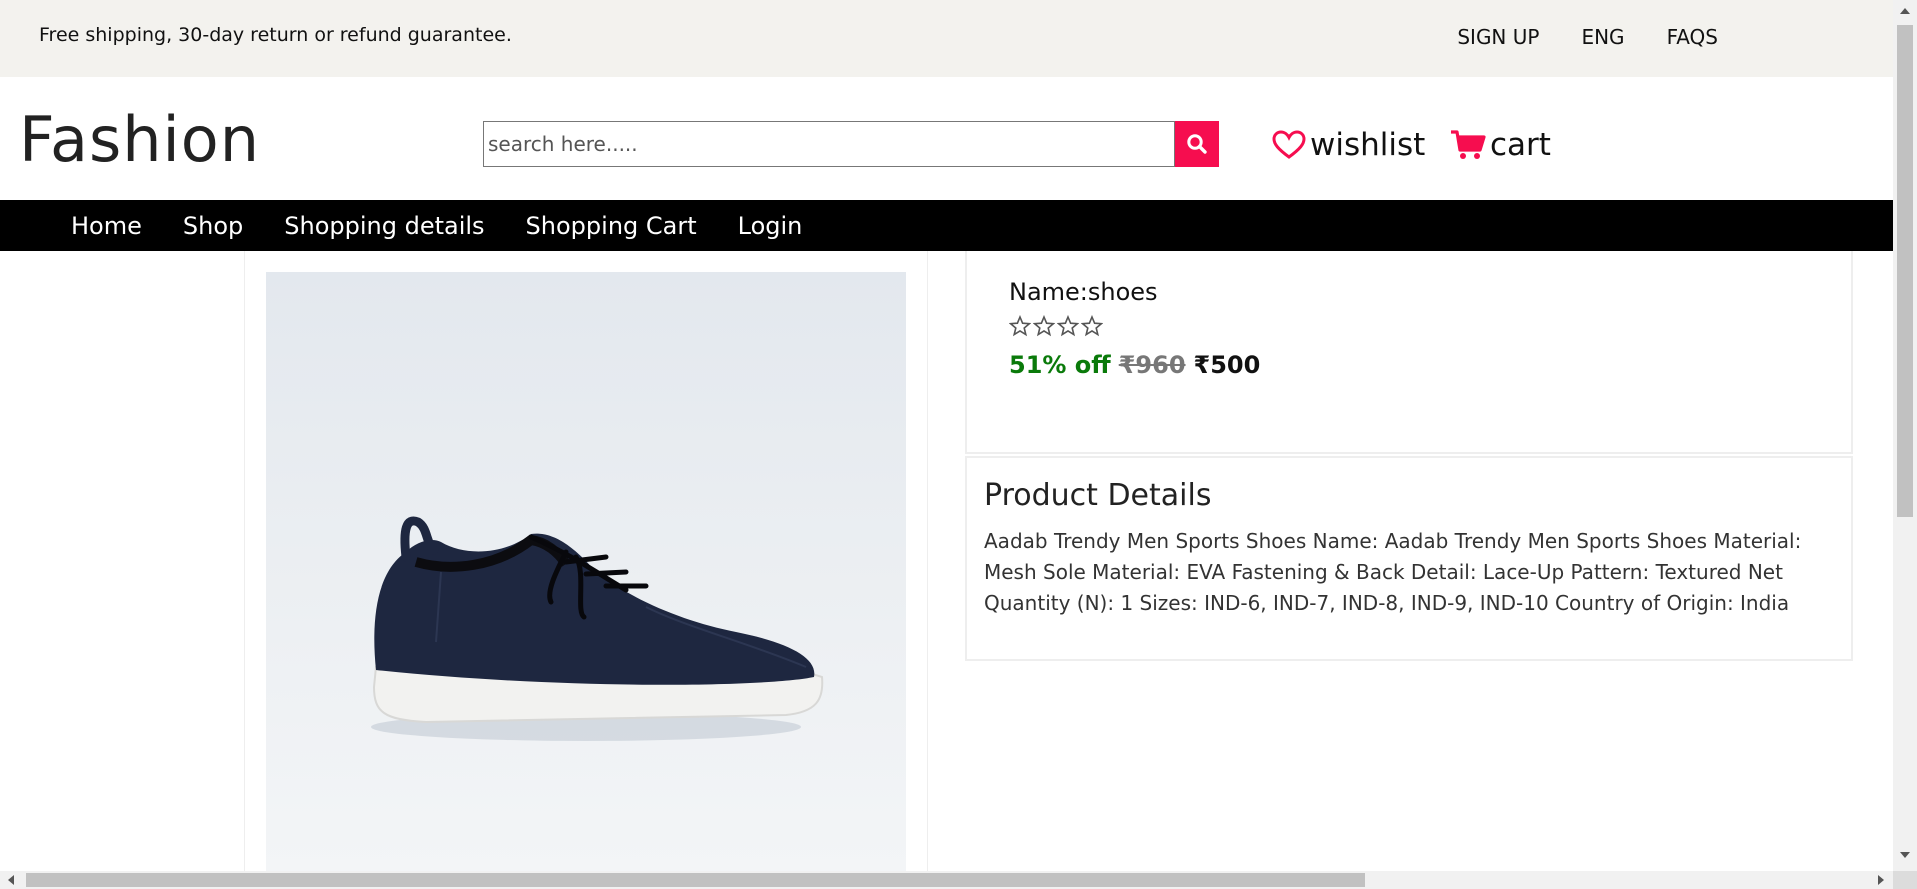  What do you see at coordinates (1056, 326) in the screenshot?
I see `rating-stars` at bounding box center [1056, 326].